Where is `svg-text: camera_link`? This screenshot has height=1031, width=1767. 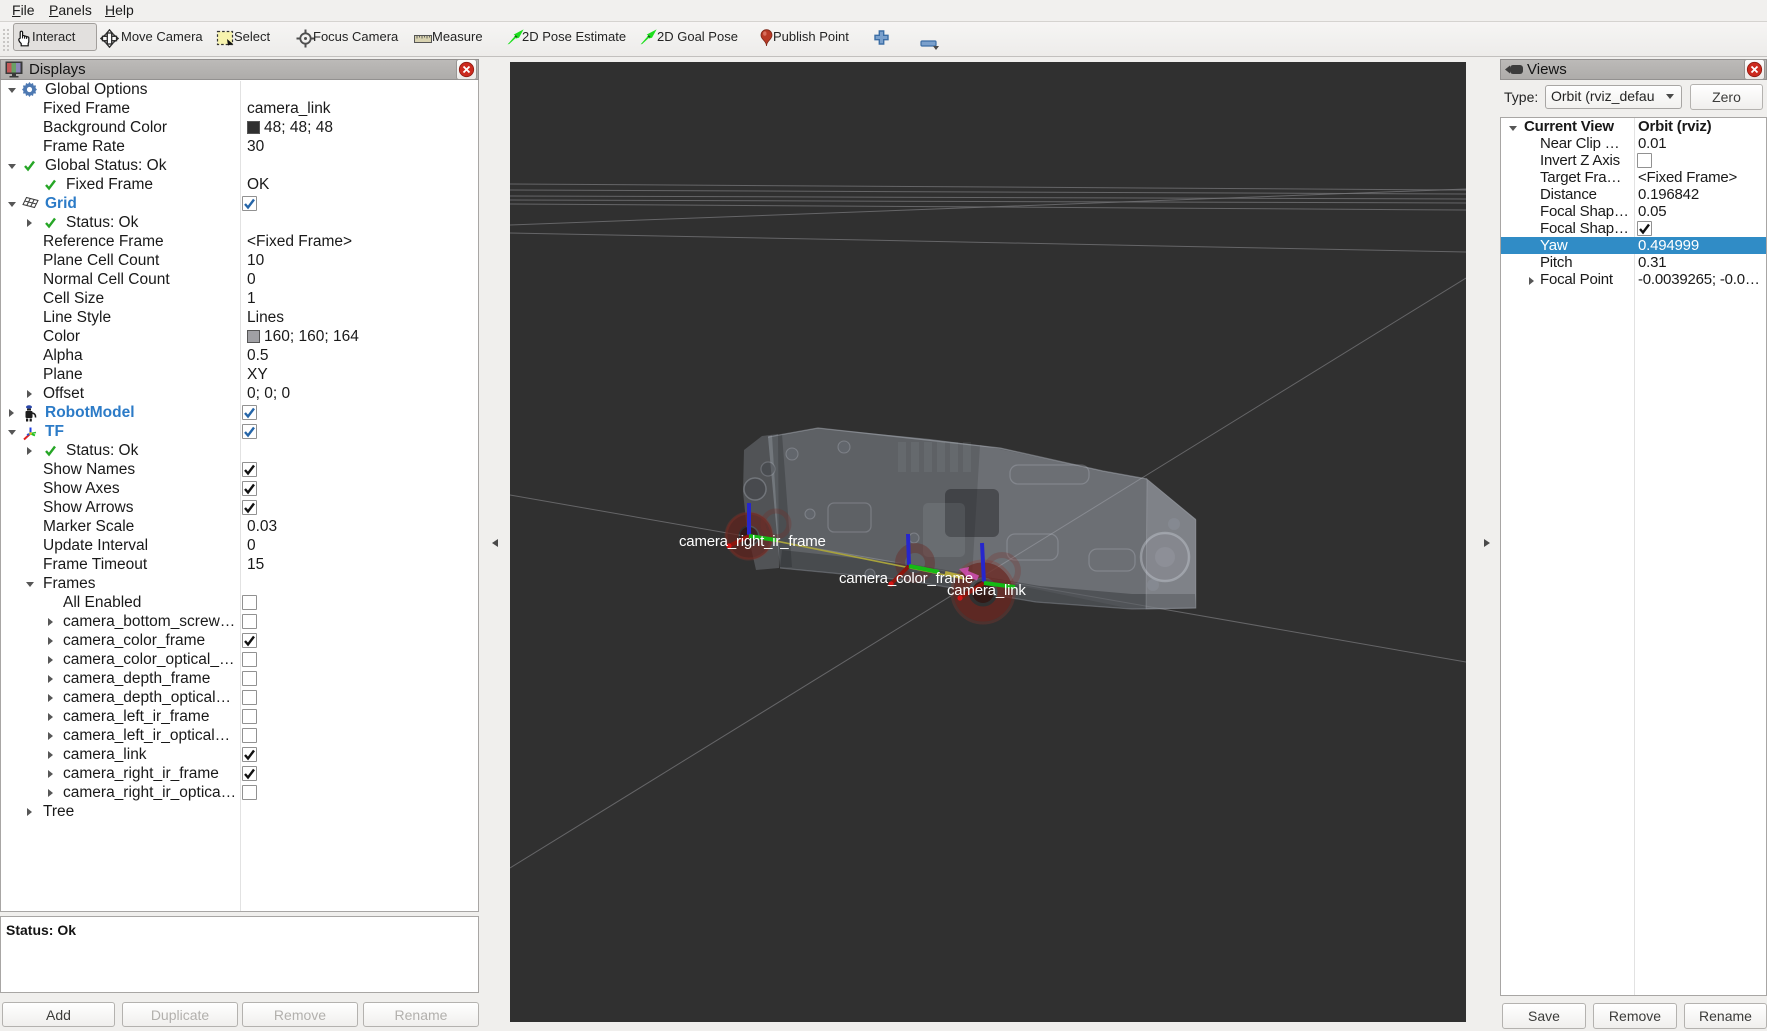
svg-text: camera_link is located at coordinates (986, 590).